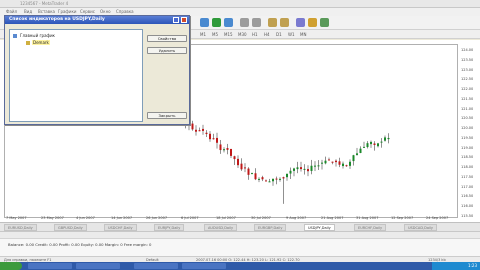 This screenshot has width=480, height=270. I want to click on system-tray: 1:23, so click(456, 266).